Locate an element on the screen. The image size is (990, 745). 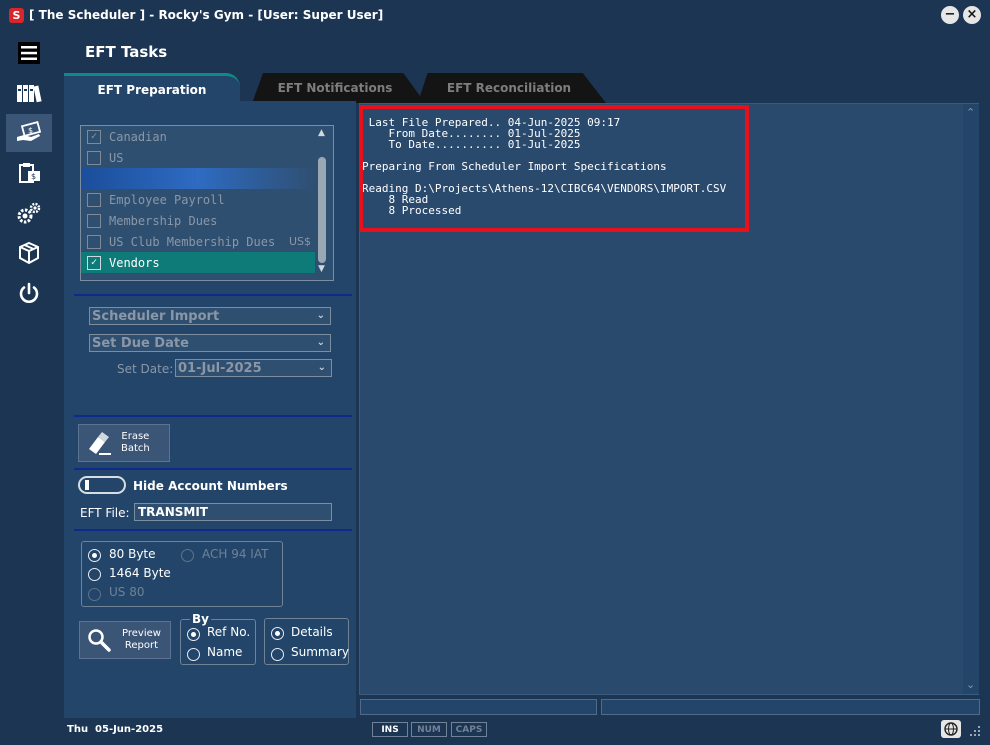
globe-button is located at coordinates (951, 729).